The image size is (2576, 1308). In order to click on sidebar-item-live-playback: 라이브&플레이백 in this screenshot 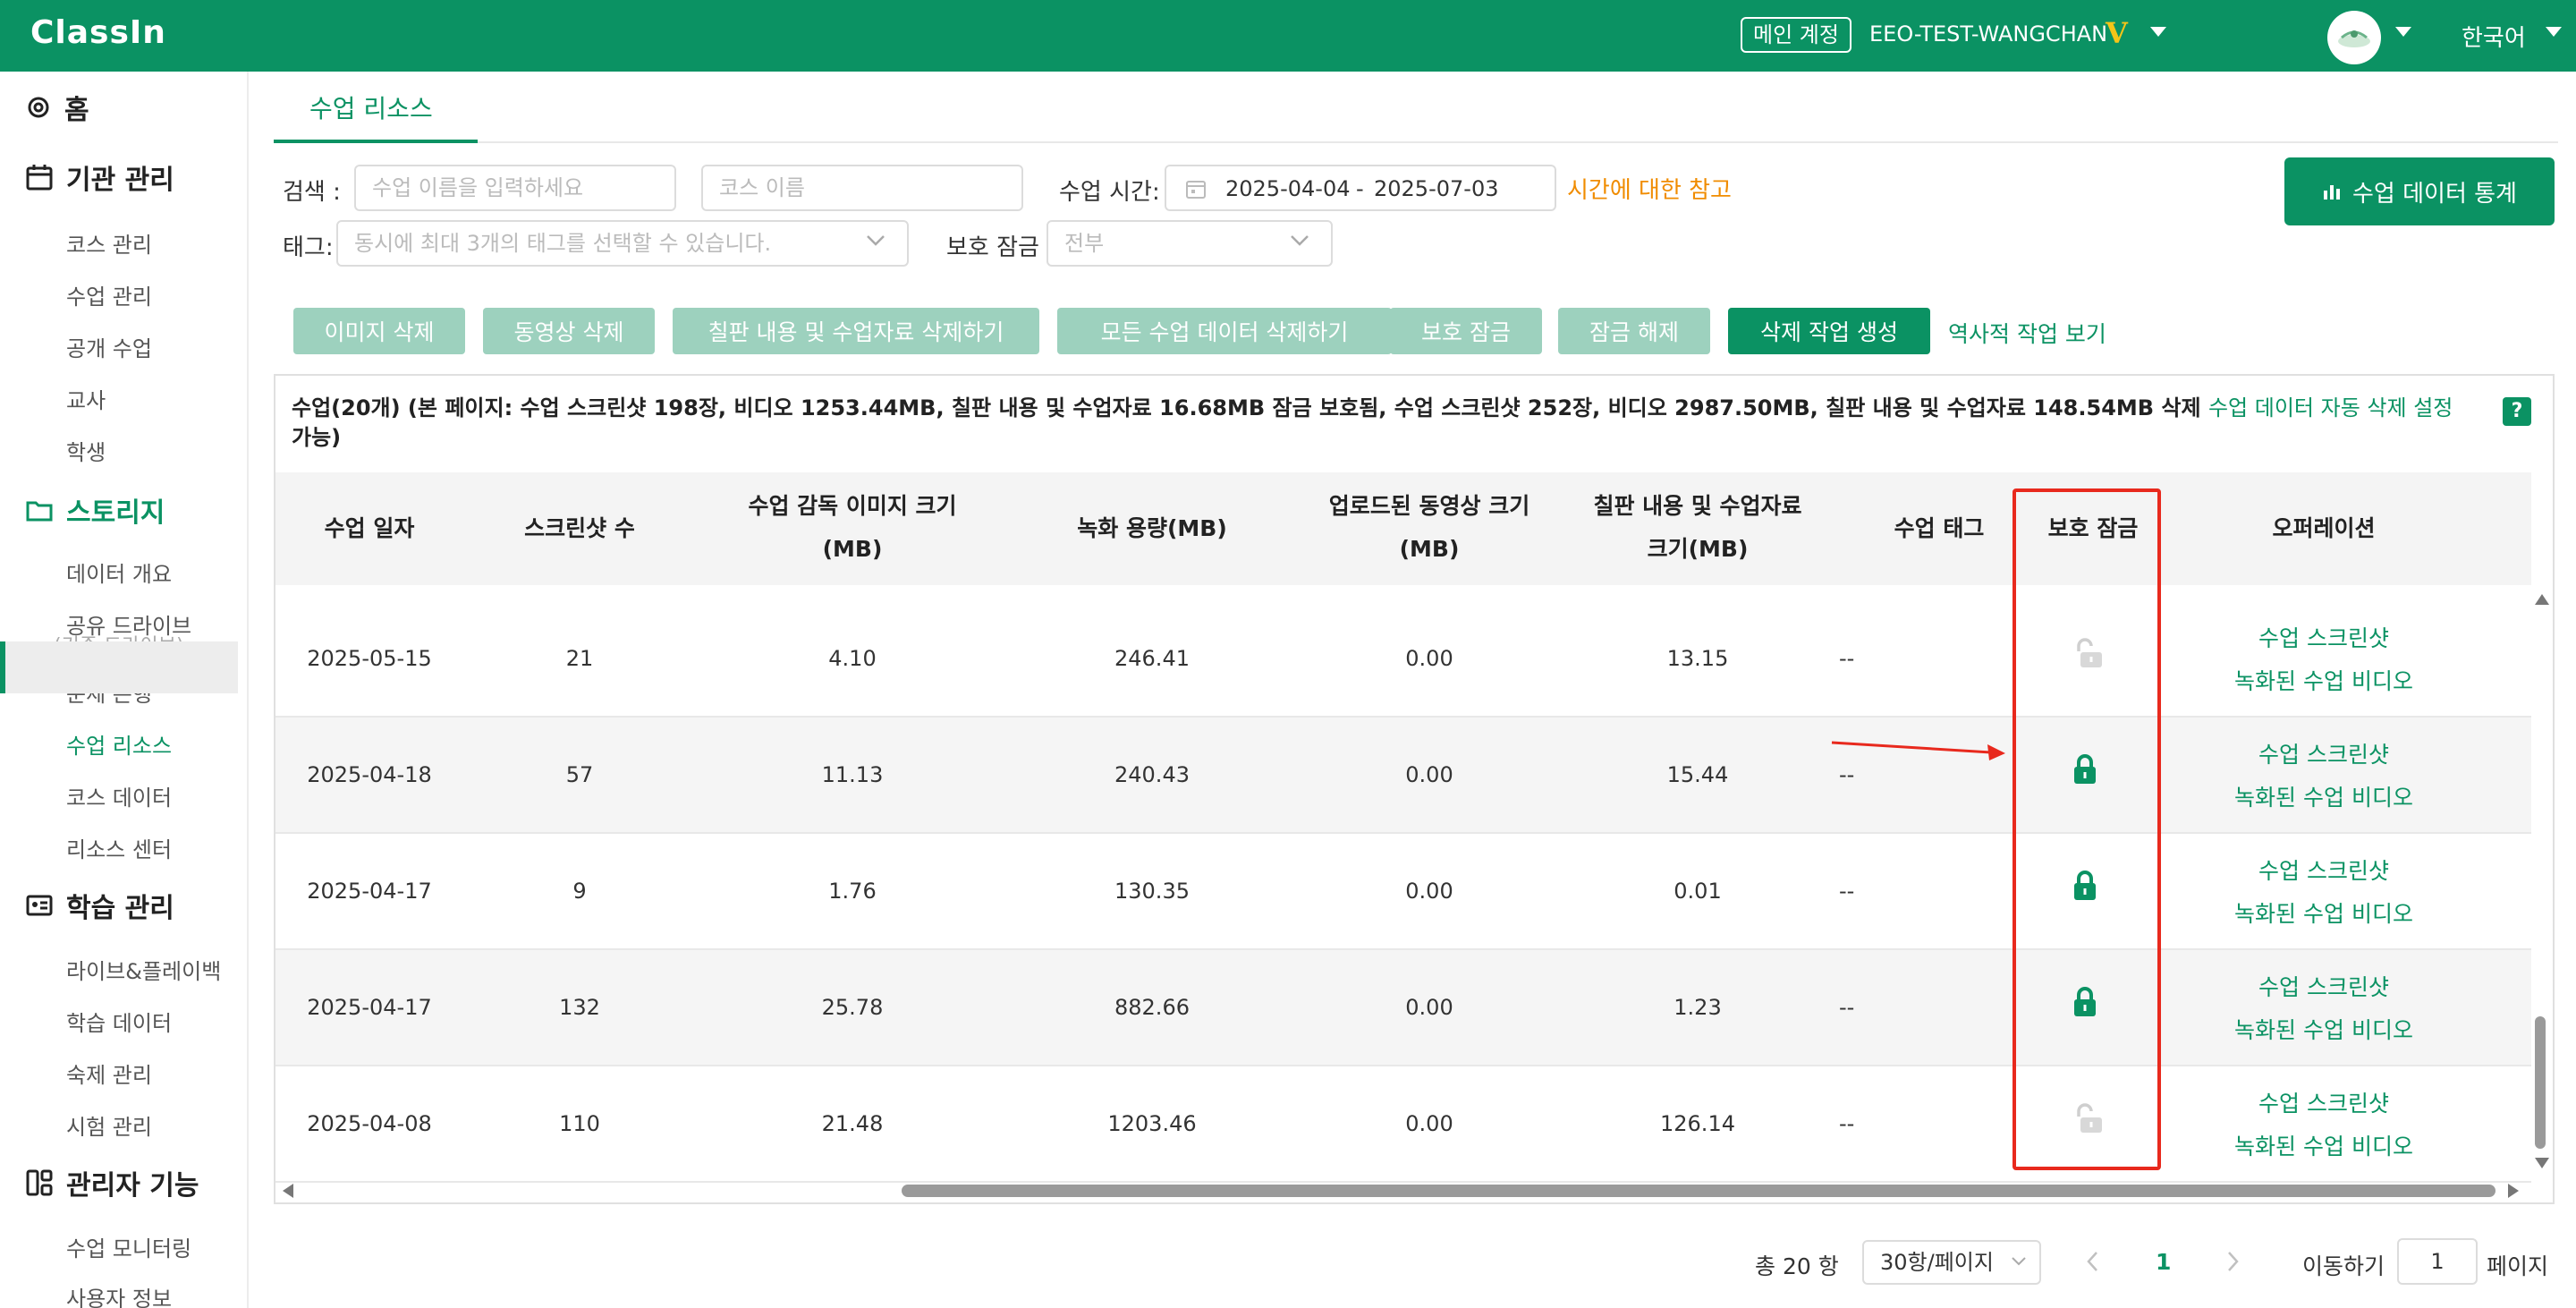, I will do `click(143, 969)`.